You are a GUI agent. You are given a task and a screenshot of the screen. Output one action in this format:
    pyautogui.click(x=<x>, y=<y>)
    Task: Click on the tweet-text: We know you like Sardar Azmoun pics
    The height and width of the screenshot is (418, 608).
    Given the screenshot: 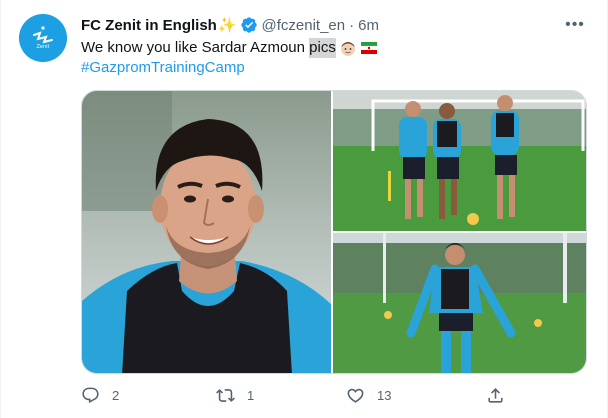 What is the action you would take?
    pyautogui.click(x=229, y=48)
    